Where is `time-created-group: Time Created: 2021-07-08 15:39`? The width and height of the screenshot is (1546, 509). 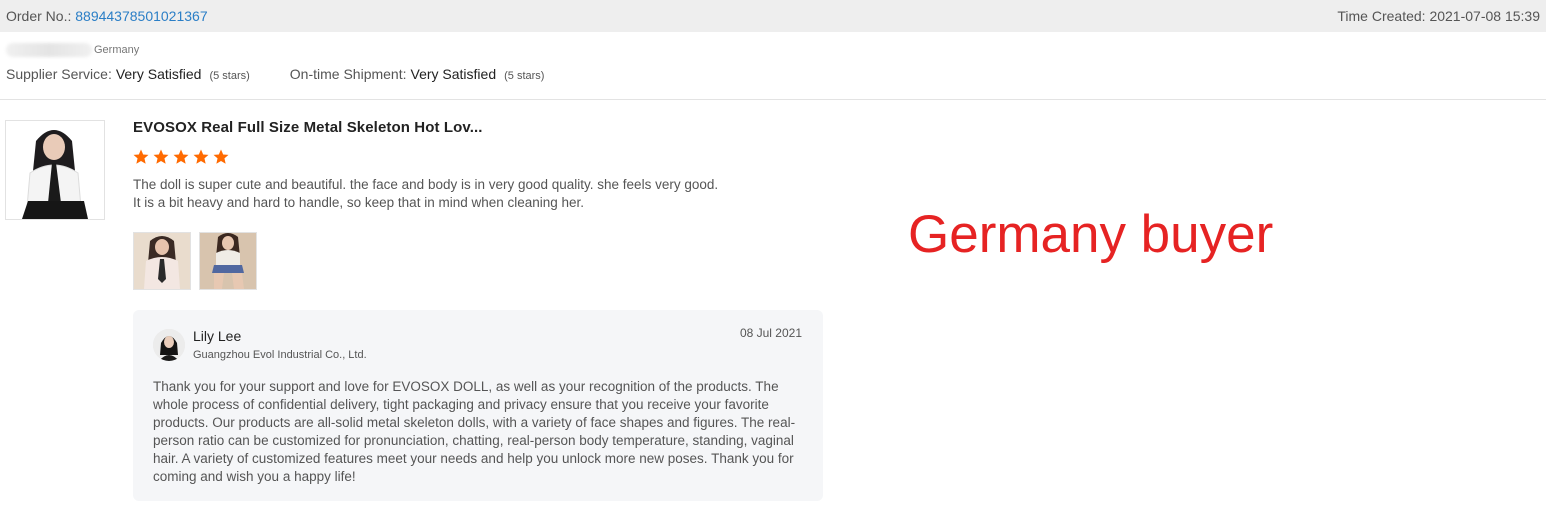
time-created-group: Time Created: 2021-07-08 15:39 is located at coordinates (1438, 16).